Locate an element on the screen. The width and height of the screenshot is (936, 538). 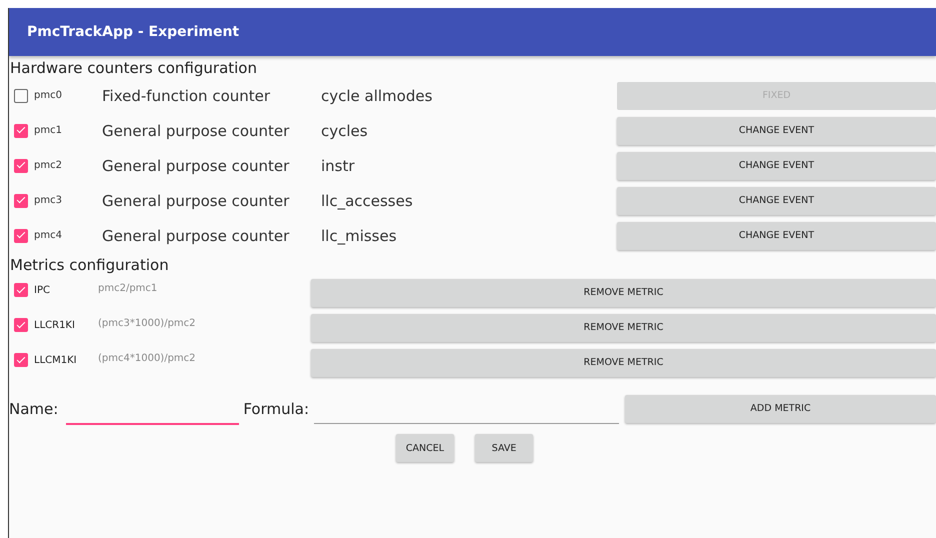
counter-name: pmc3 is located at coordinates (48, 200).